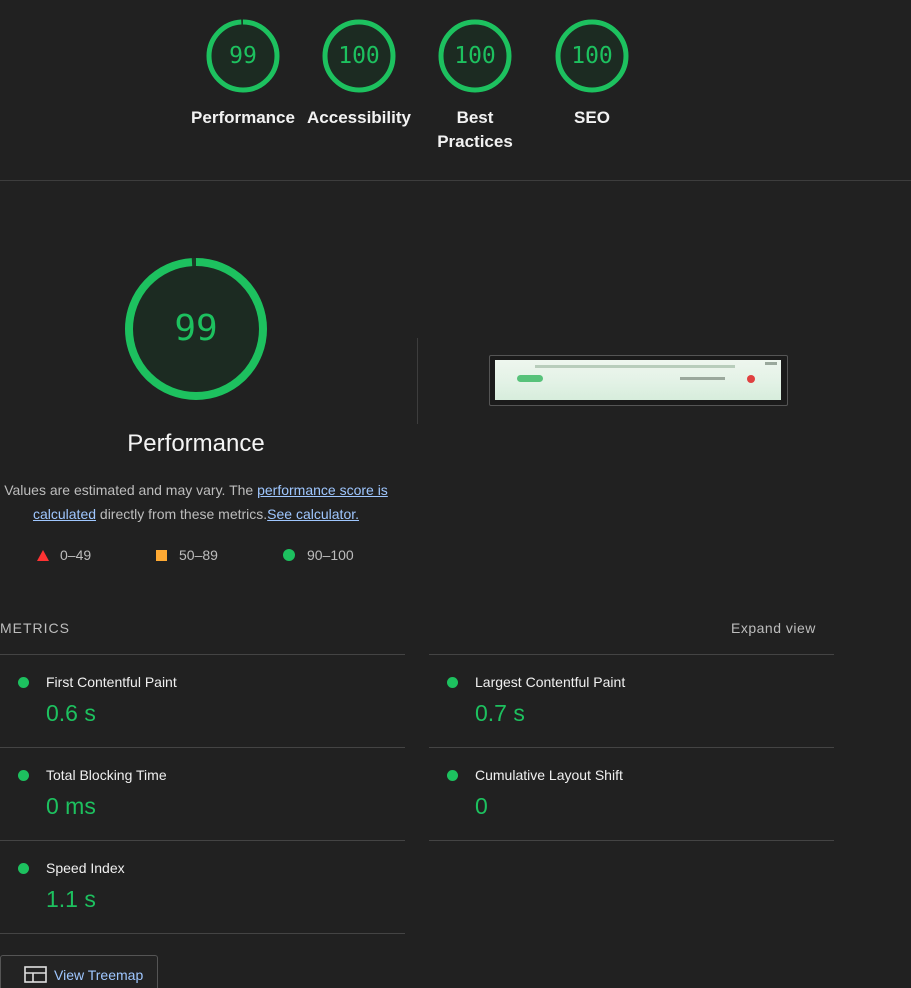  I want to click on vertical-divider, so click(417, 381).